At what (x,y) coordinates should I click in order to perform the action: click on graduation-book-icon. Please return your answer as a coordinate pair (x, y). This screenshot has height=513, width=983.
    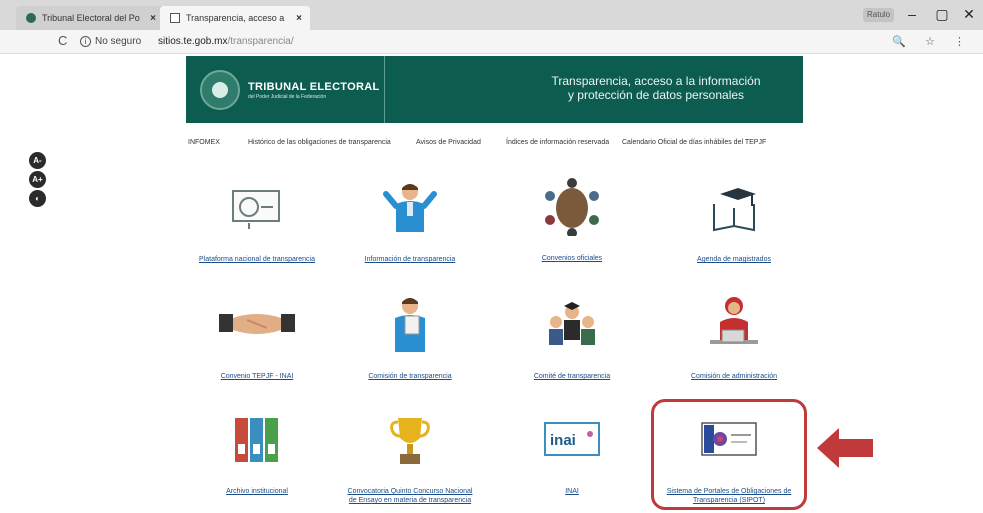
    Looking at the image, I should click on (734, 210).